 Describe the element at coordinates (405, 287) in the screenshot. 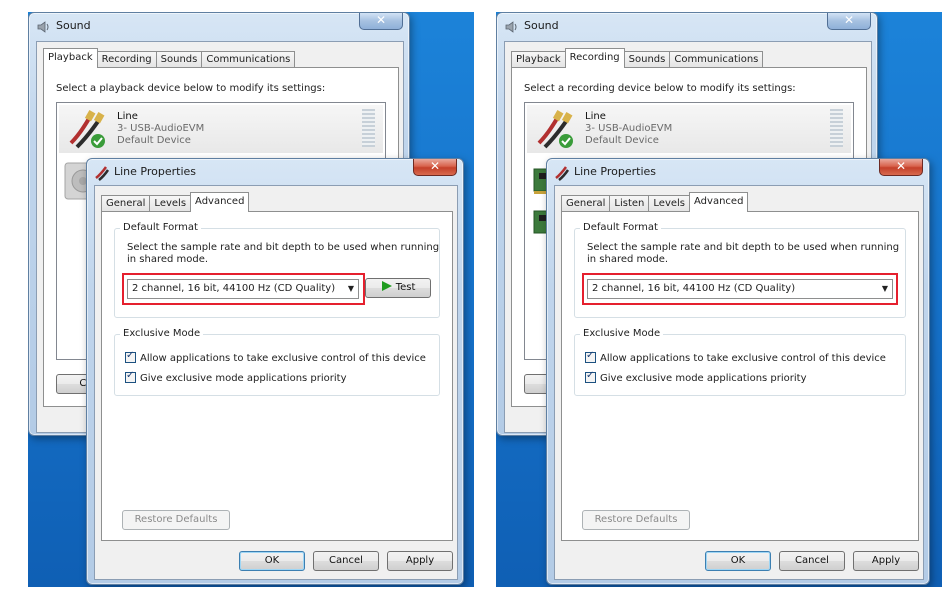

I see `test-label: Test` at that location.